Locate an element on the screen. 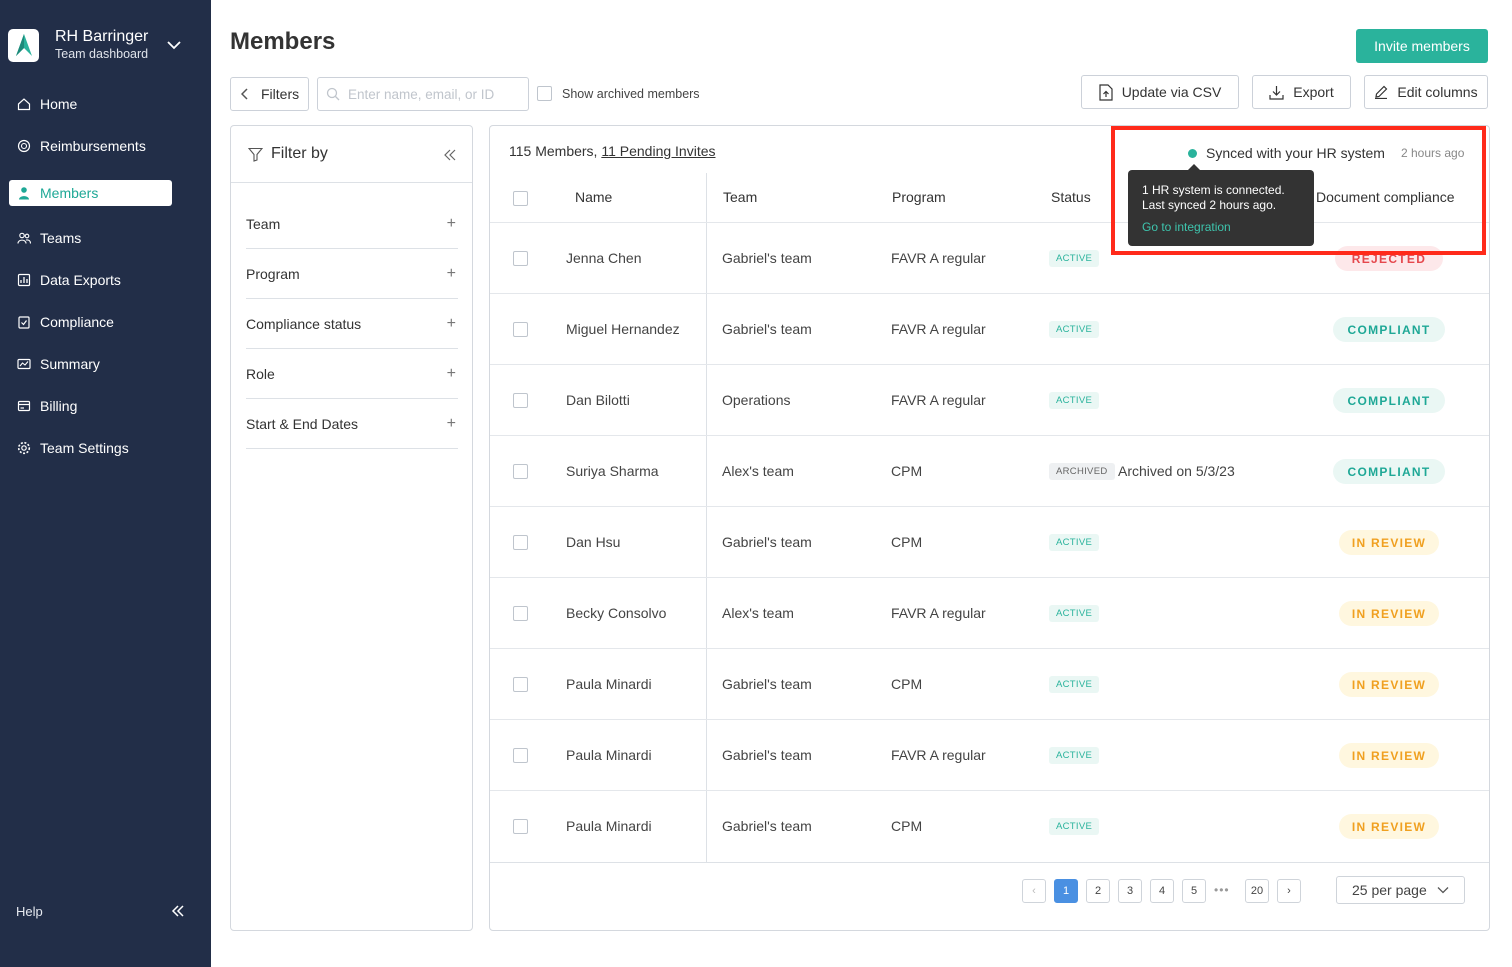 The height and width of the screenshot is (967, 1512). prev-page-button: ‹ is located at coordinates (1034, 891).